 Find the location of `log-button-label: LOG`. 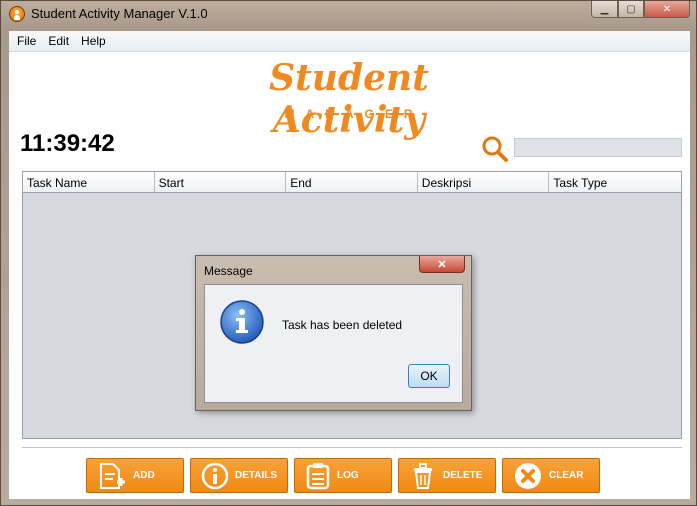

log-button-label: LOG is located at coordinates (348, 475).